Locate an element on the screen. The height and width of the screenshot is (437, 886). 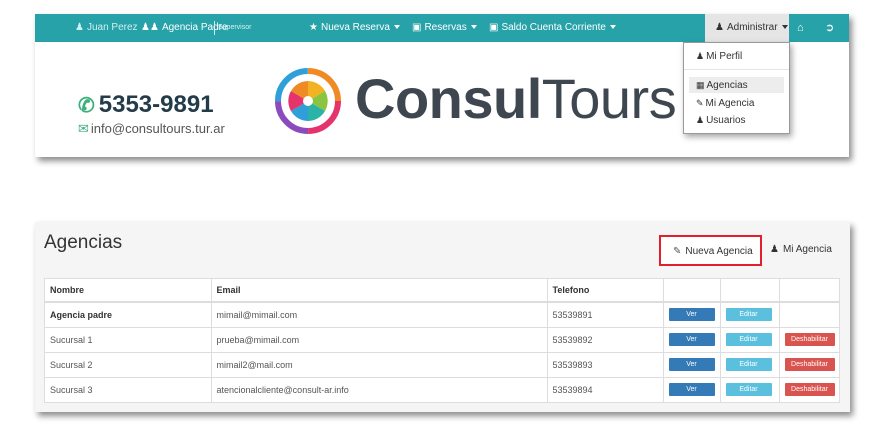
nav-reservas: ▣ Reservas is located at coordinates (444, 28).